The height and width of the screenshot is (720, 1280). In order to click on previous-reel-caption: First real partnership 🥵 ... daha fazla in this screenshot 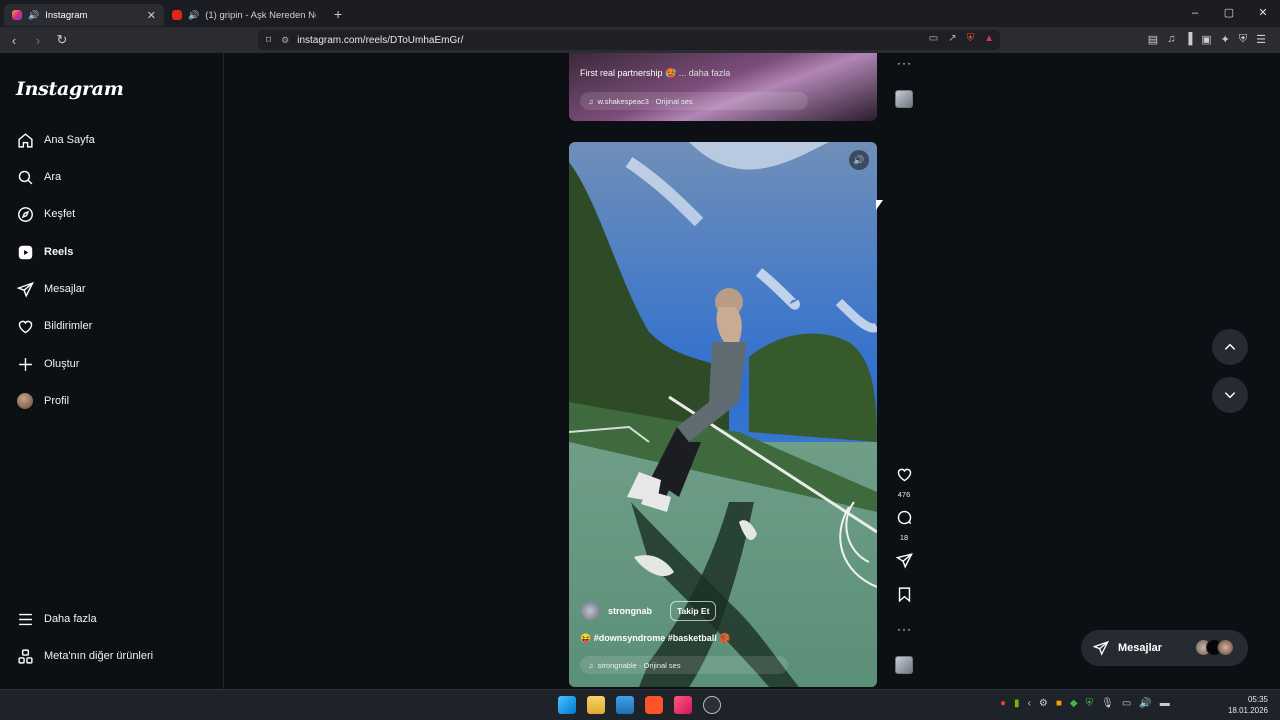, I will do `click(655, 73)`.